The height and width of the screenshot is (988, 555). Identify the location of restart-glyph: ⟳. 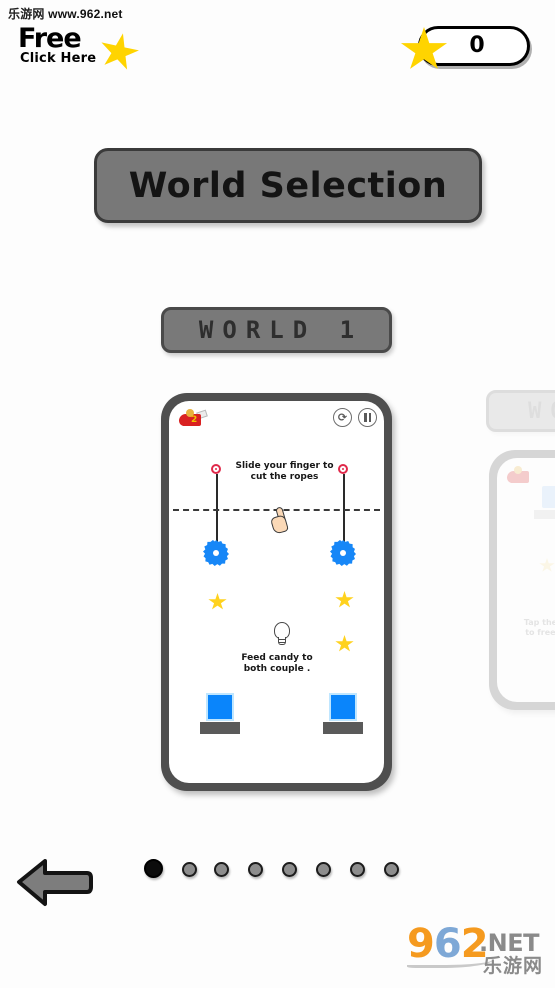
(342, 417).